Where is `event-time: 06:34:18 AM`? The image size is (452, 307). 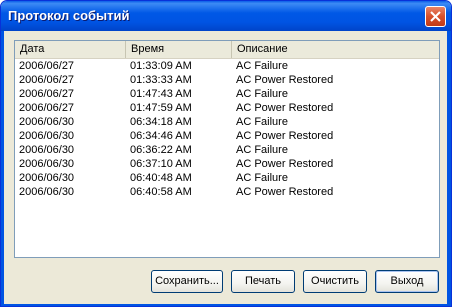
event-time: 06:34:18 AM is located at coordinates (161, 122).